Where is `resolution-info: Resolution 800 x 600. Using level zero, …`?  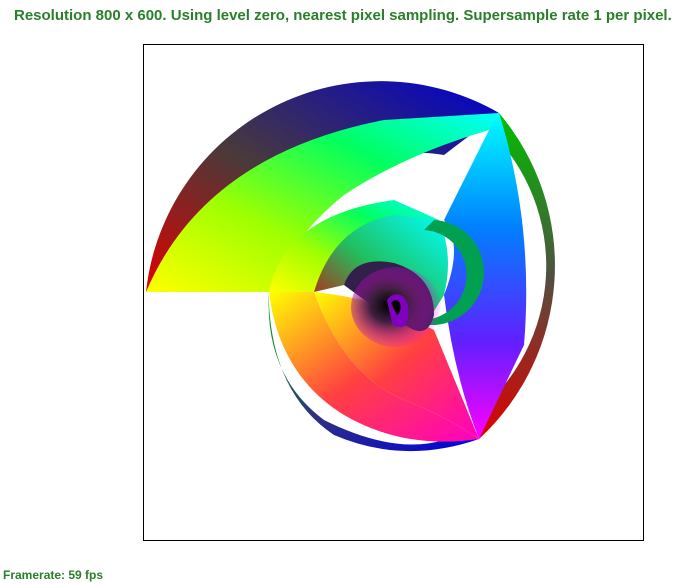 resolution-info: Resolution 800 x 600. Using level zero, … is located at coordinates (343, 15).